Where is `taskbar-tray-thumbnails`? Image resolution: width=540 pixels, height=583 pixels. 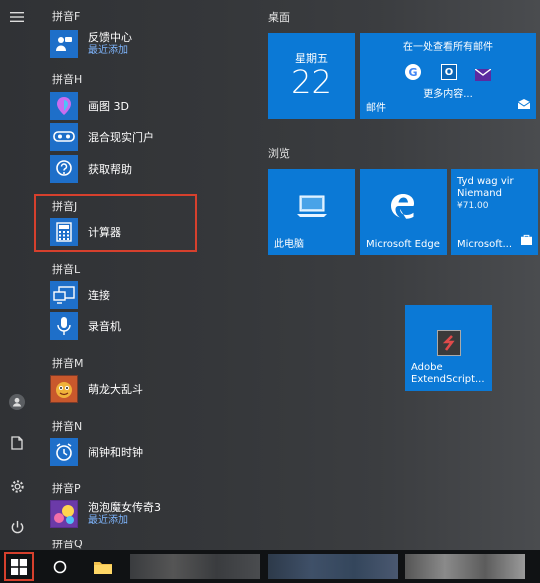 taskbar-tray-thumbnails is located at coordinates (465, 566).